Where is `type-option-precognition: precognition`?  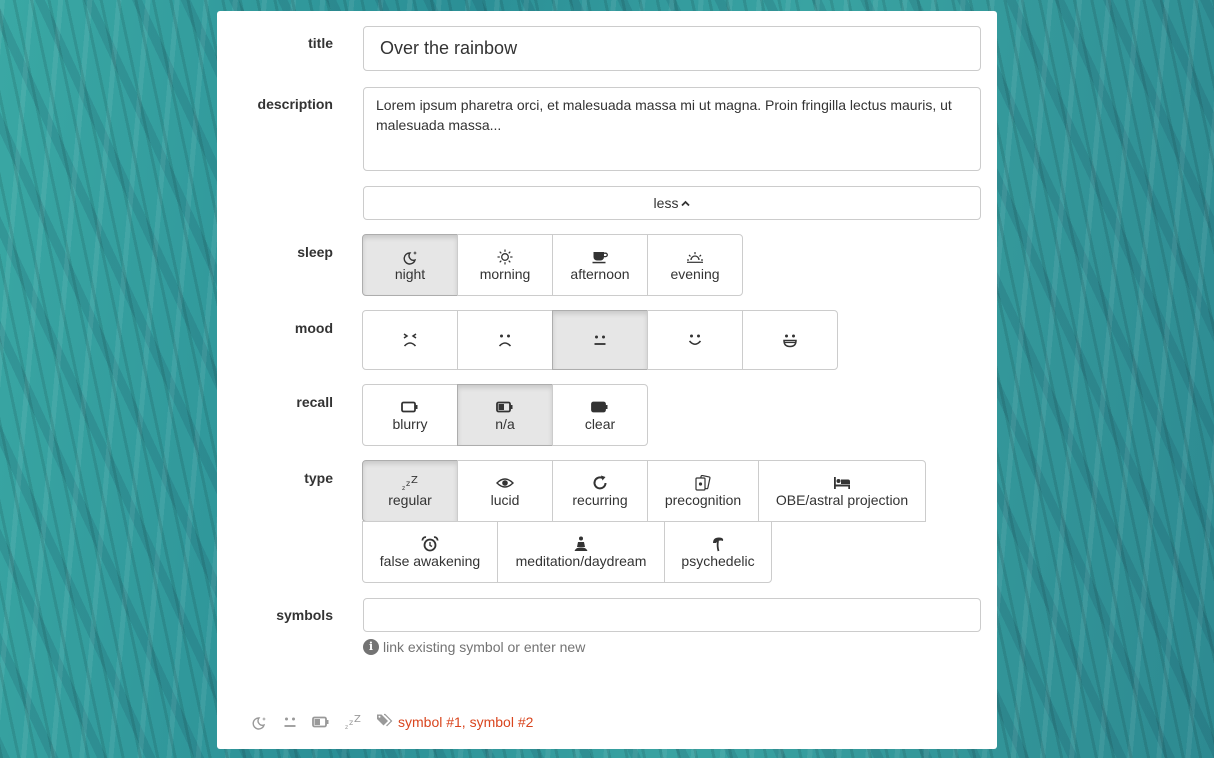
type-option-precognition: precognition is located at coordinates (703, 491).